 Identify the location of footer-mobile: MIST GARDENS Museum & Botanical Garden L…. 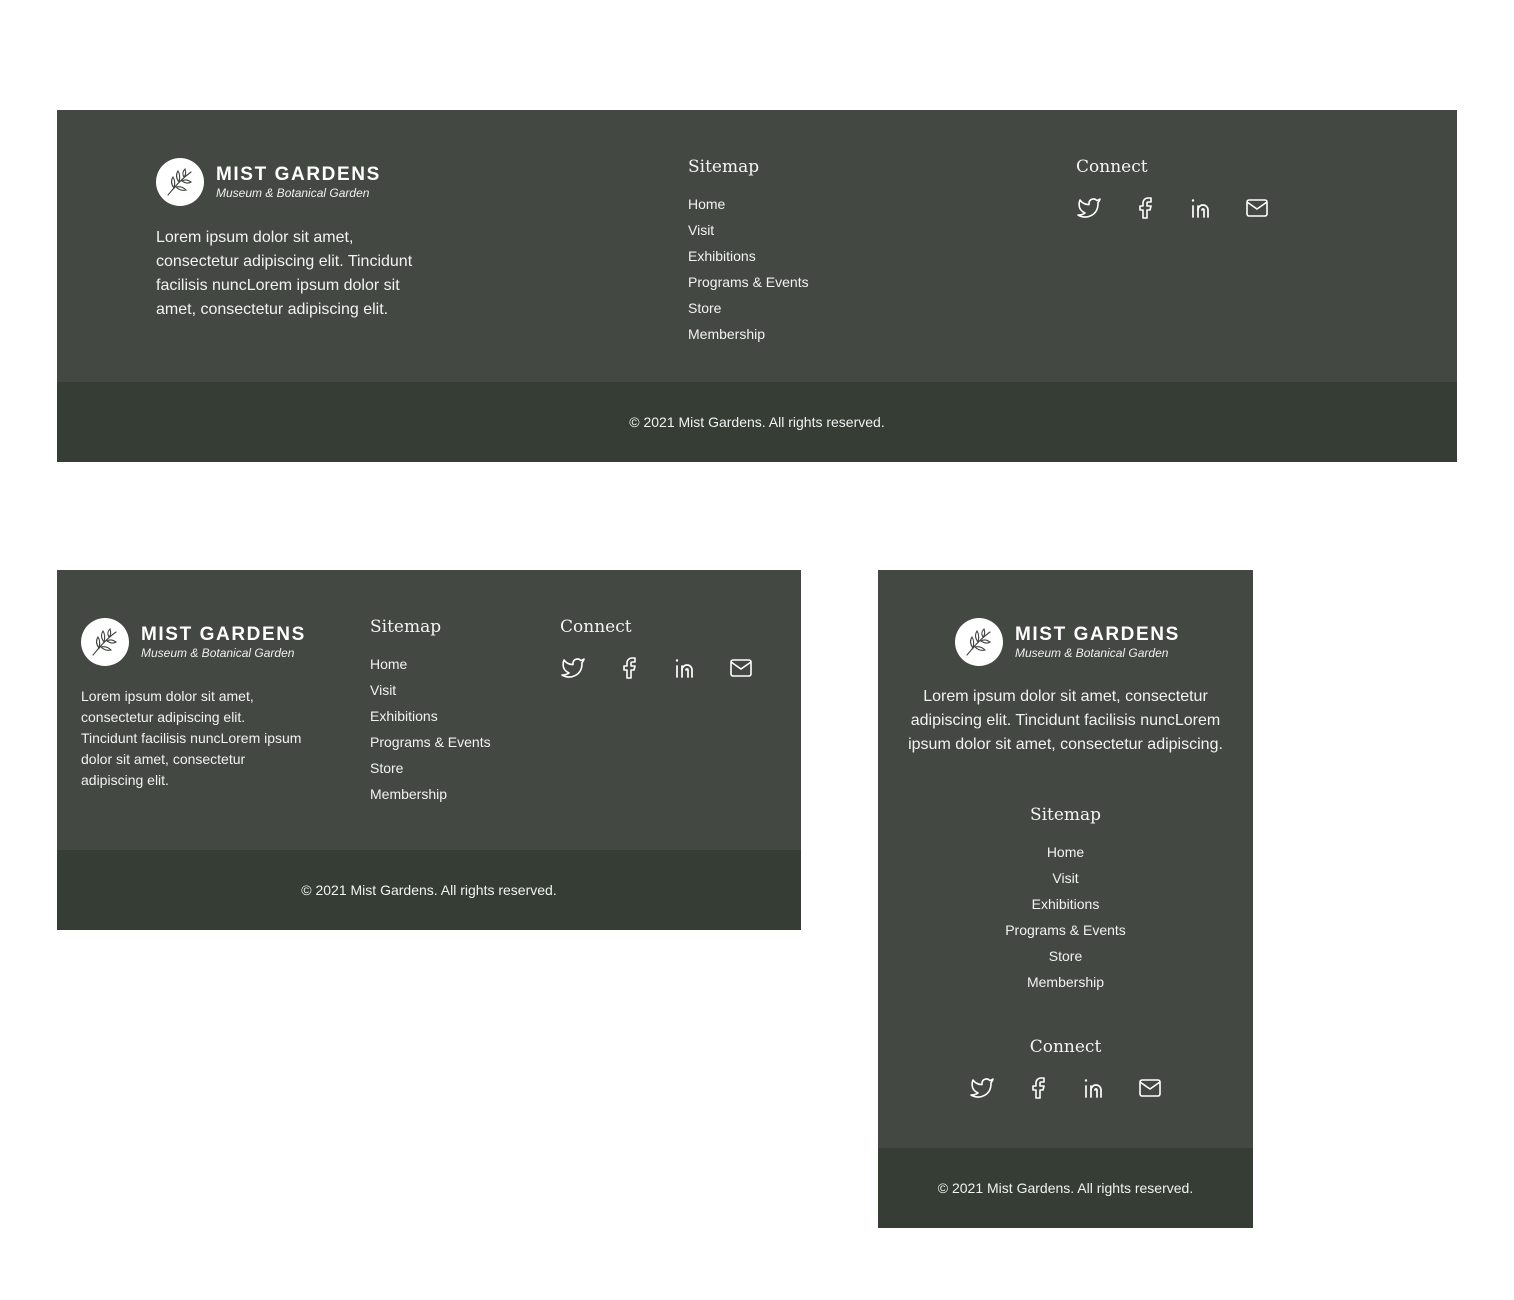
(1065, 899).